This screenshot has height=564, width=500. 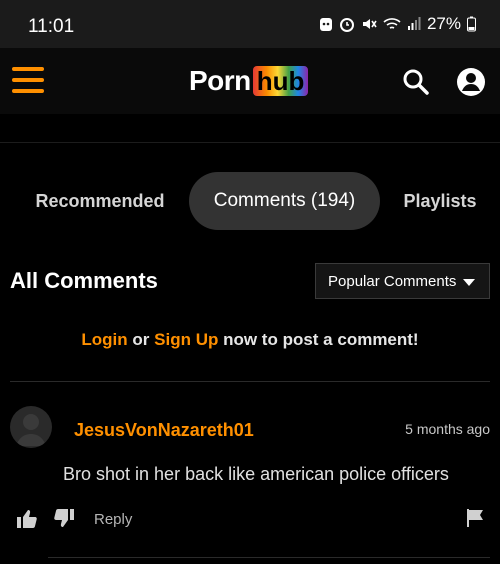 I want to click on login-or-text: or, so click(x=141, y=339).